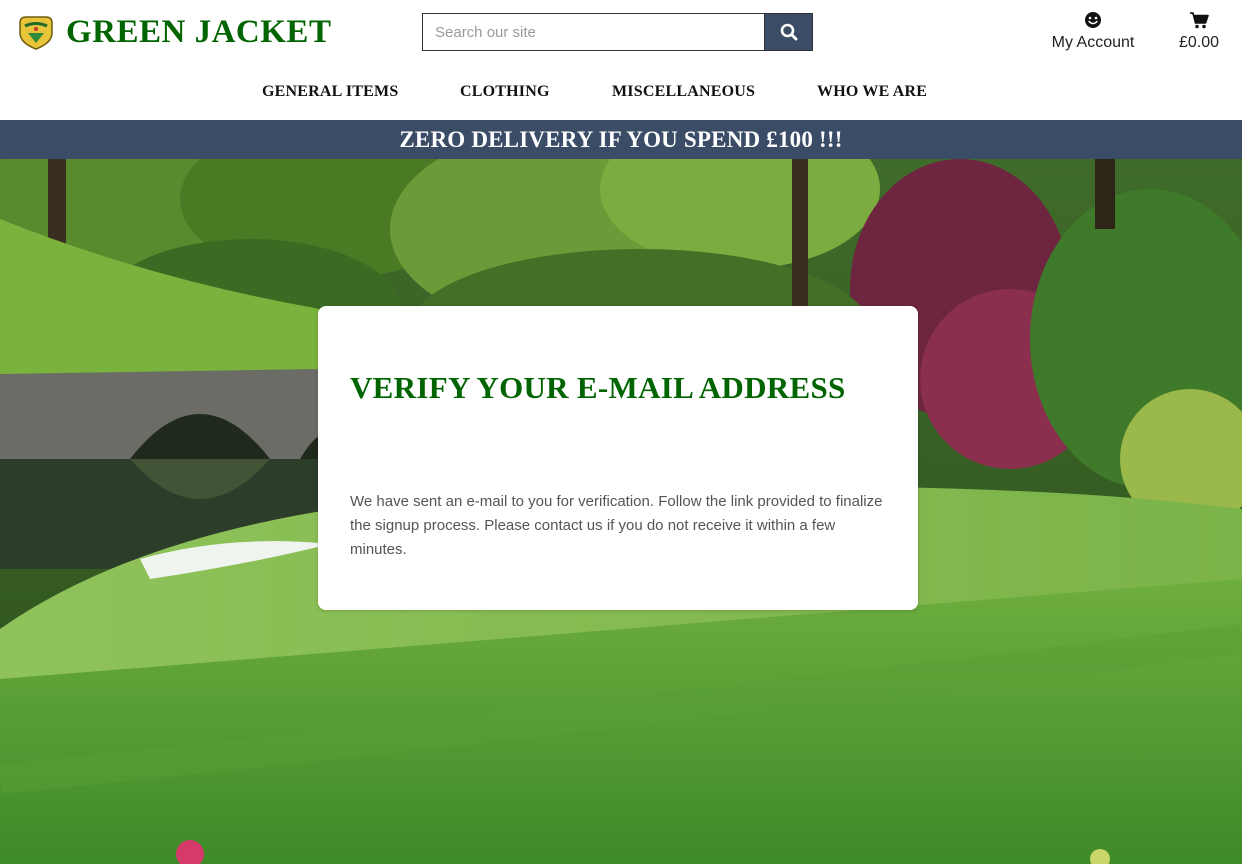 The height and width of the screenshot is (864, 1242). What do you see at coordinates (199, 32) in the screenshot?
I see `brand-name: GREEN JACKET` at bounding box center [199, 32].